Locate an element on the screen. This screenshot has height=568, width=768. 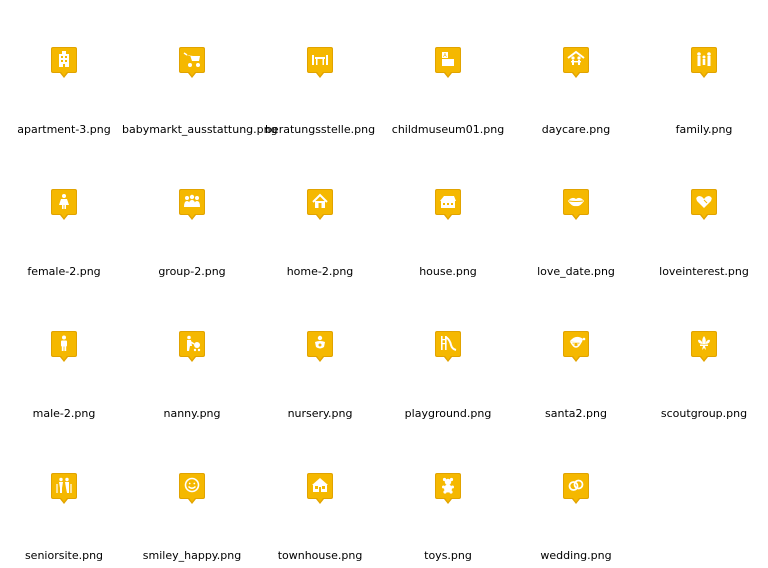
gallery-item: smiley_happy.png is located at coordinates (192, 497).